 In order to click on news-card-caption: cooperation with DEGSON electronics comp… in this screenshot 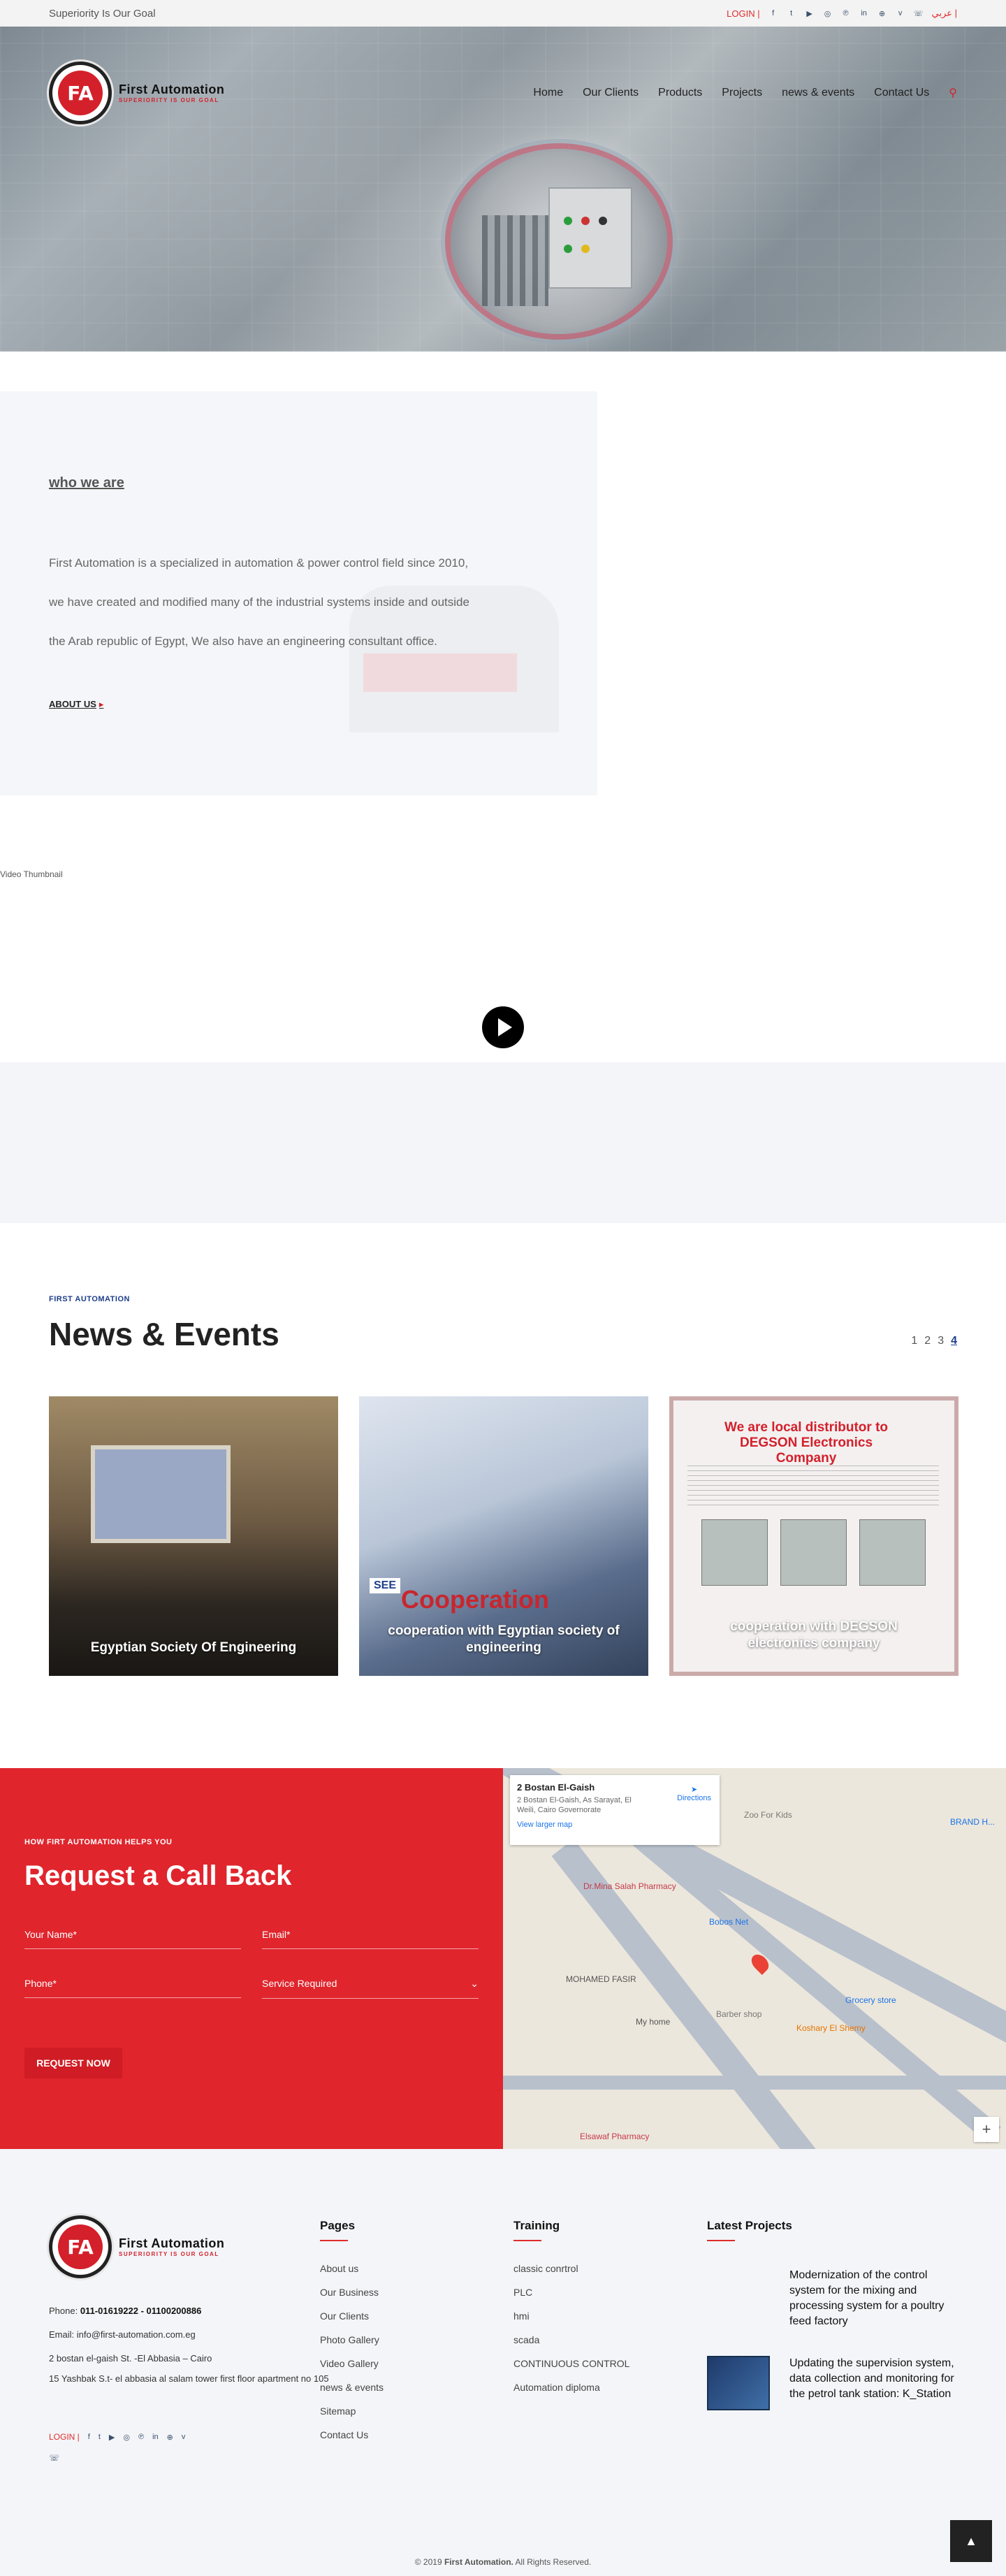, I will do `click(814, 1635)`.